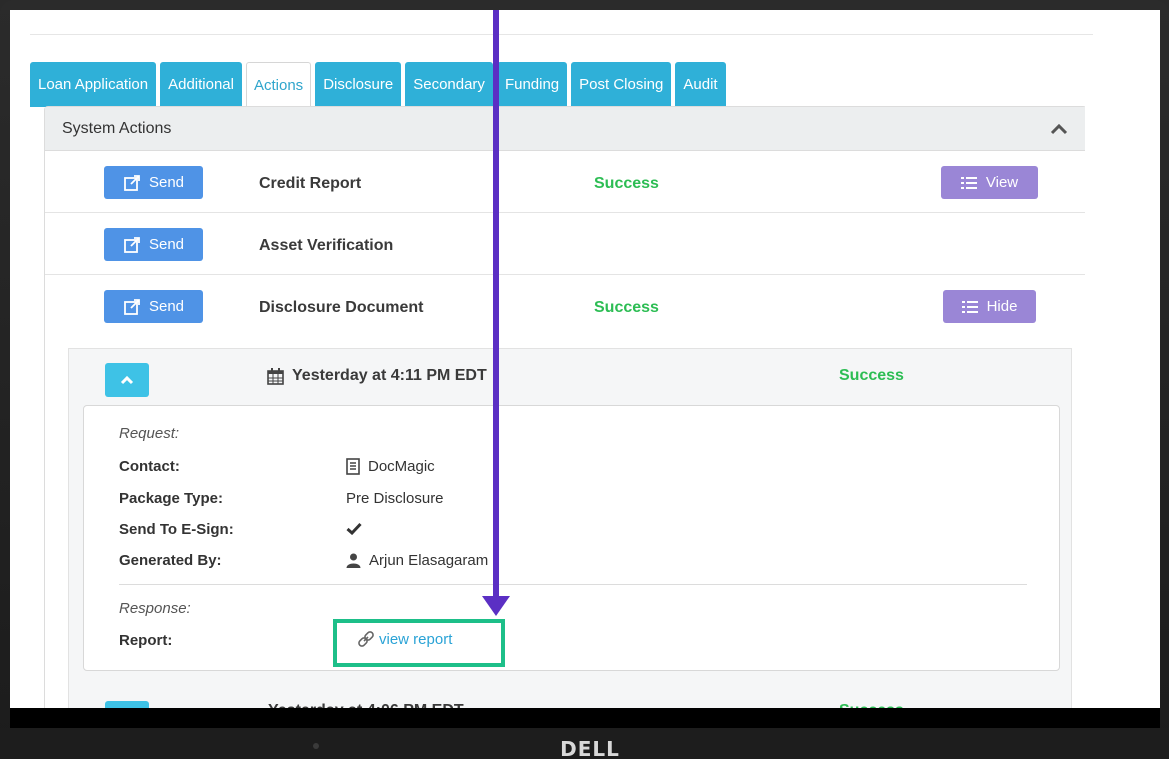 This screenshot has width=1169, height=759. What do you see at coordinates (353, 560) in the screenshot?
I see `user-icon` at bounding box center [353, 560].